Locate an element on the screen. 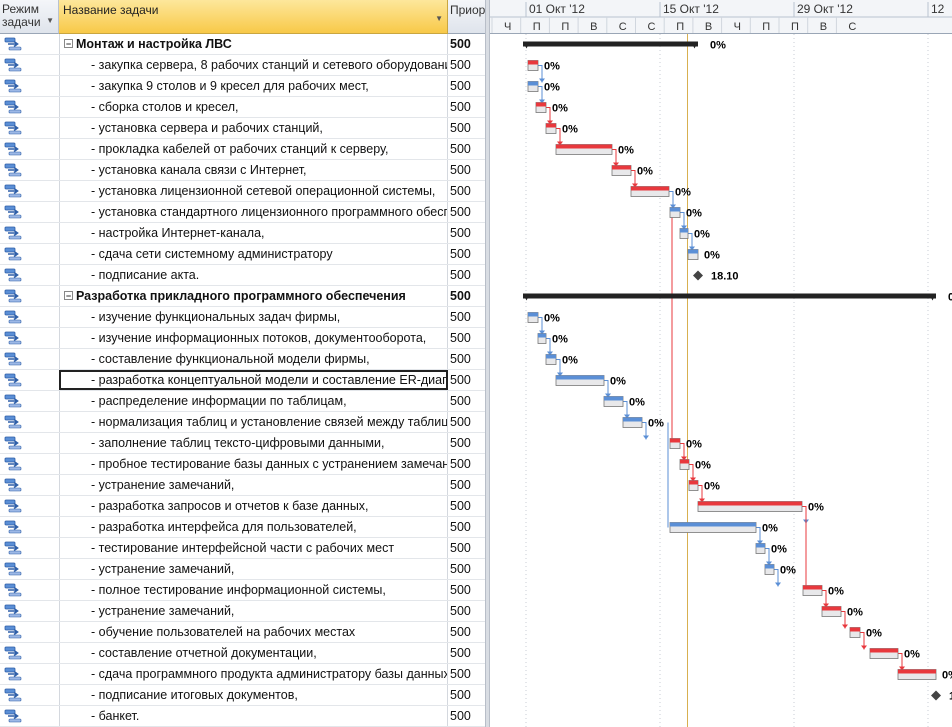 This screenshot has height=727, width=952. task-row: - банкет. 500 is located at coordinates (242, 716).